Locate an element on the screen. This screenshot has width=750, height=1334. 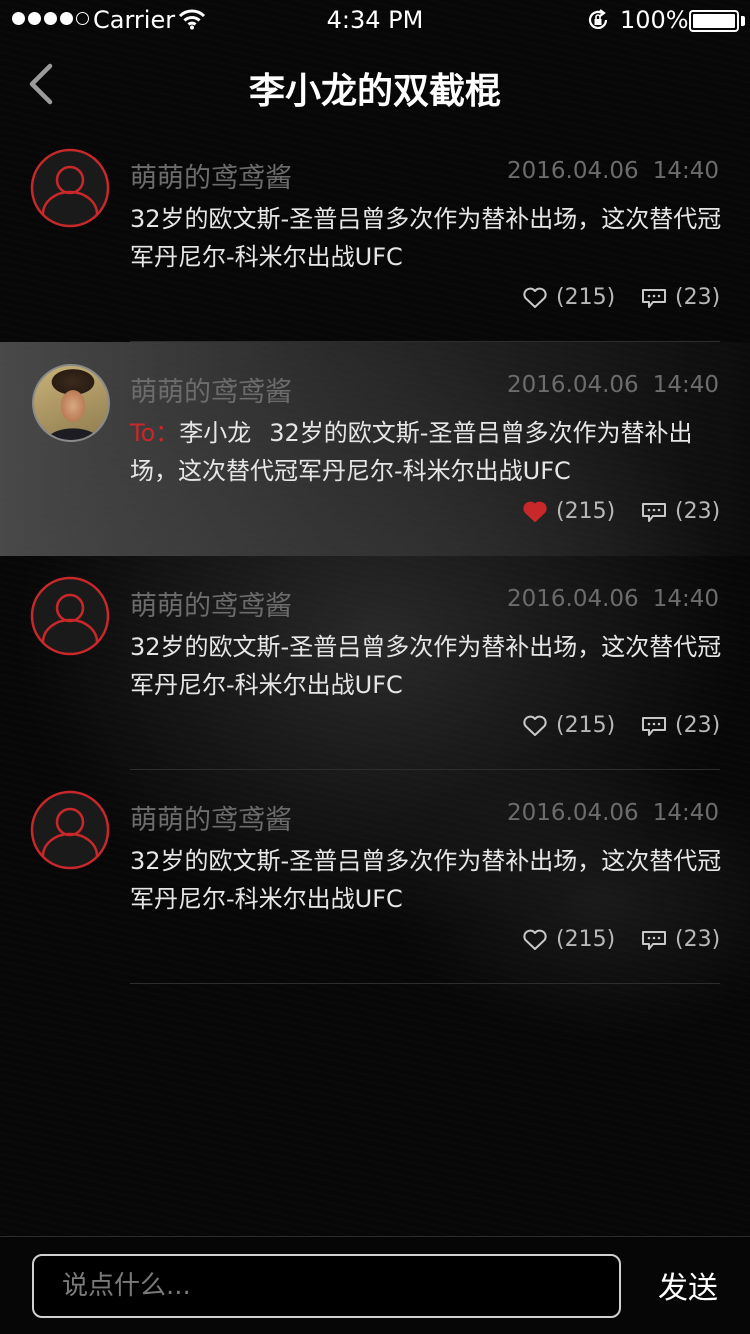
battery-percent: 100% is located at coordinates (654, 20).